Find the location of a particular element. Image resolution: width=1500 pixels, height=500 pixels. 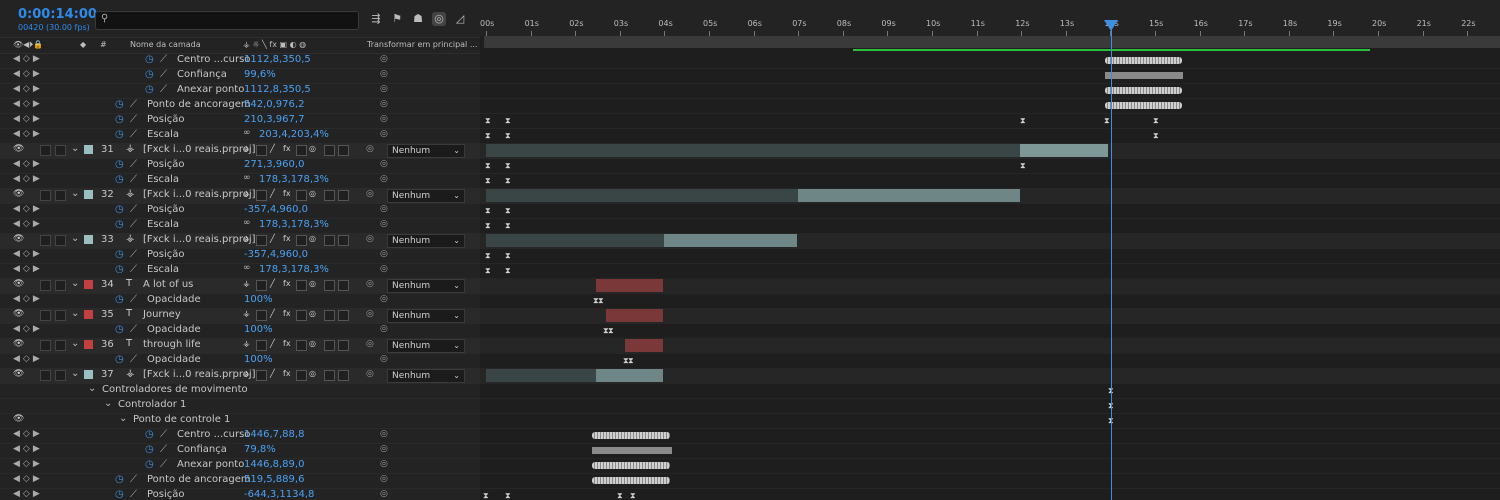

property-row: ◀◇▶ ◷ ⟋ Escala ∞ 178,3,178,3% ◎ is located at coordinates (240, 226).